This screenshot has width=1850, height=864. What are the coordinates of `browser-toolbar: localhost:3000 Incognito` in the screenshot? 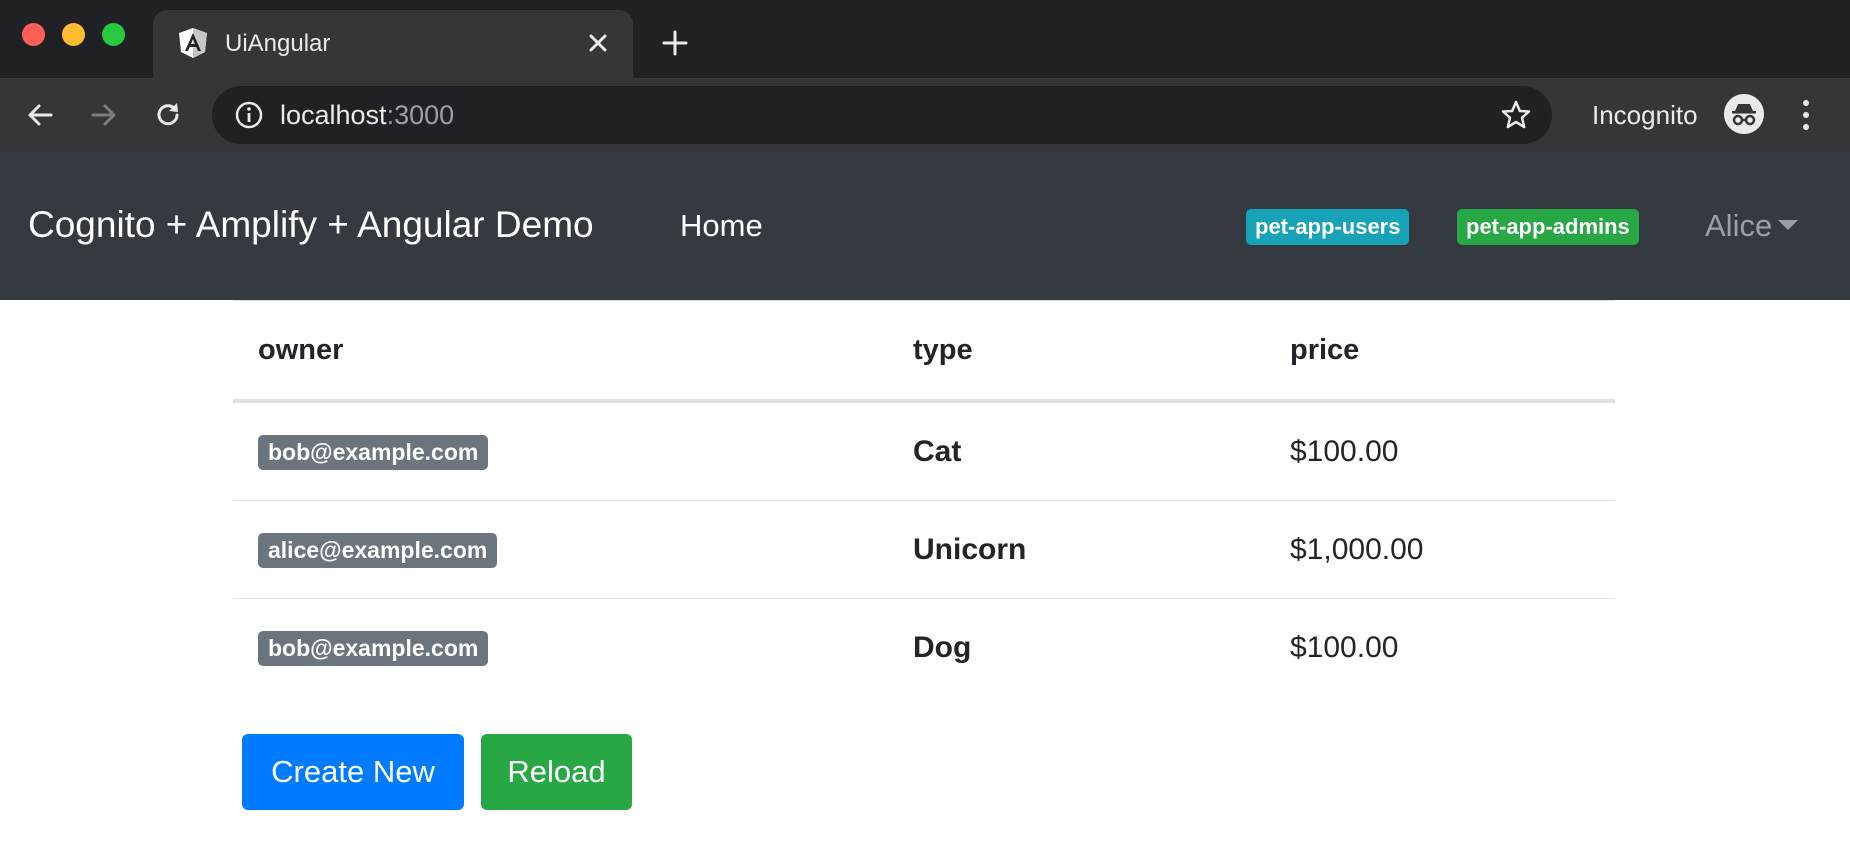 It's located at (925, 115).